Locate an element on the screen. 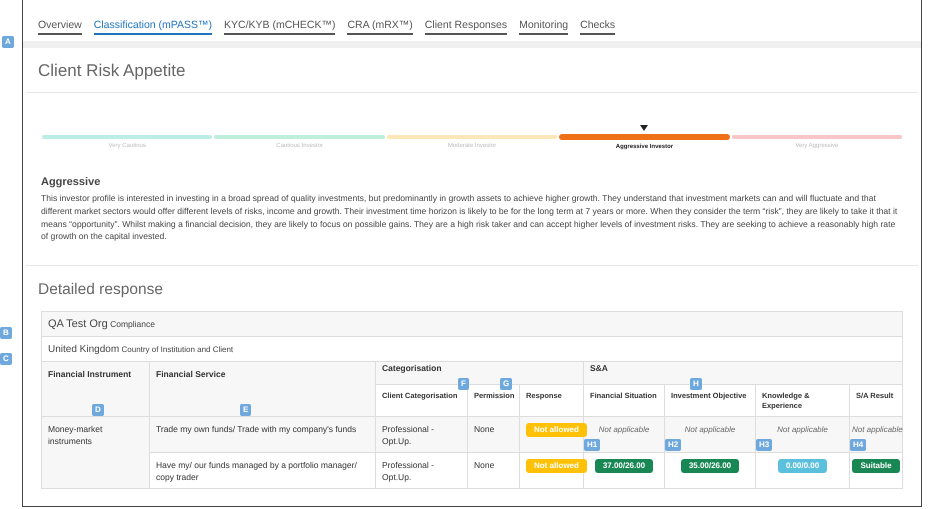 This screenshot has height=509, width=930. callout-marker: E is located at coordinates (246, 410).